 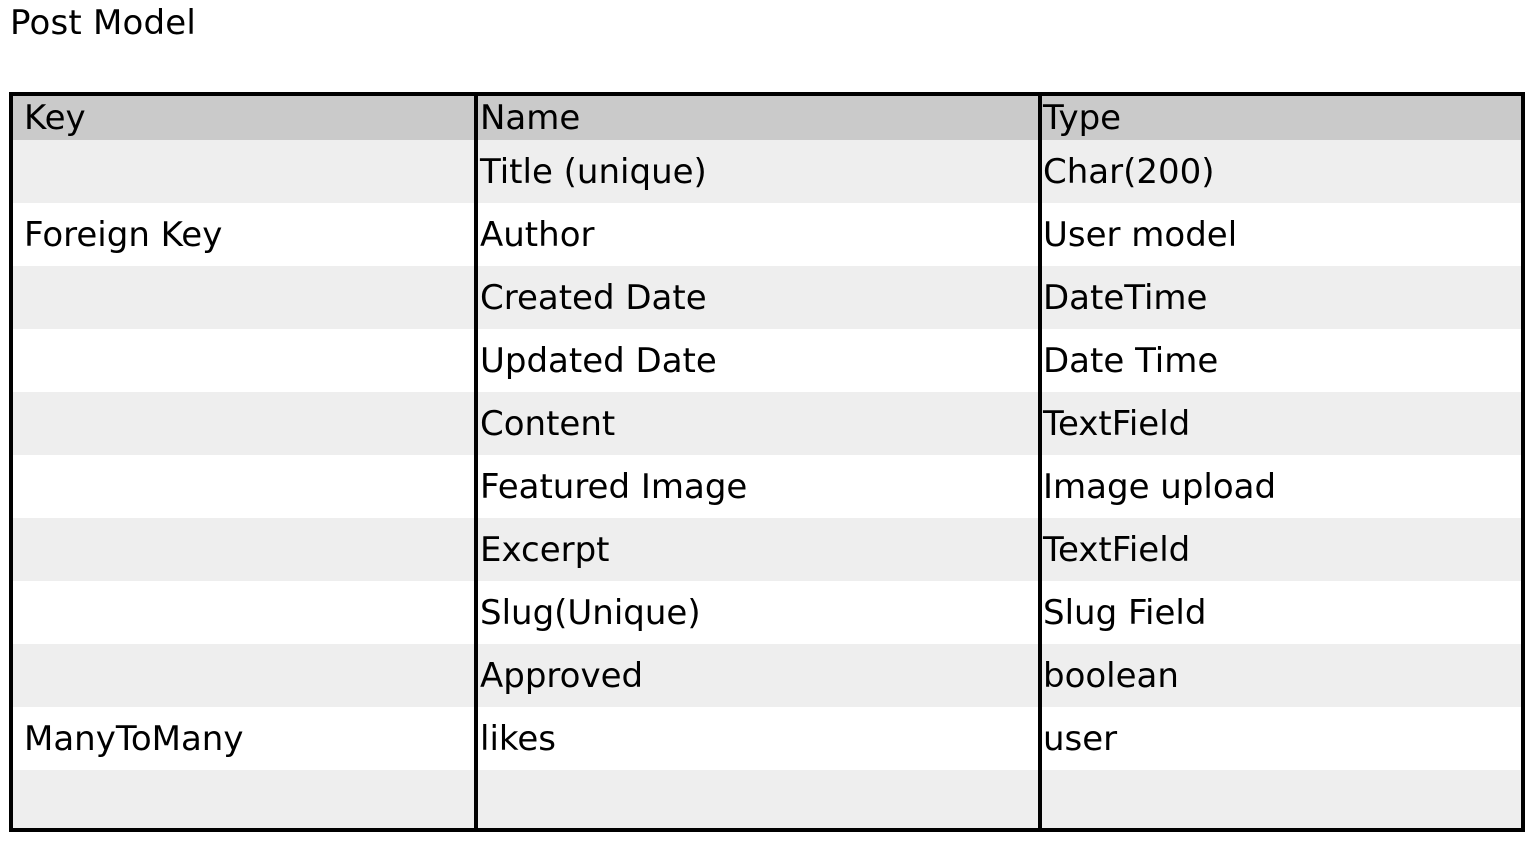 What do you see at coordinates (767, 360) in the screenshot?
I see `table-row: Updated Date Date Time` at bounding box center [767, 360].